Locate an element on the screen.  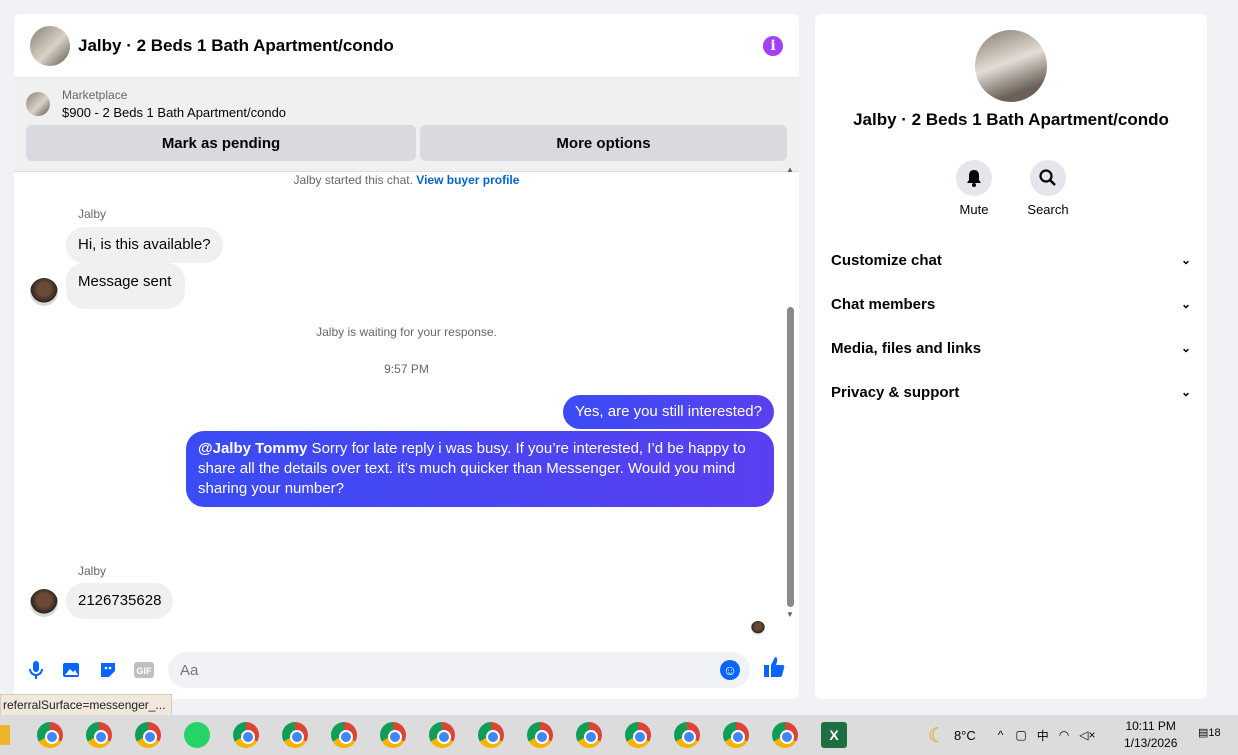
incoming-message: Message sent is located at coordinates (126, 286).